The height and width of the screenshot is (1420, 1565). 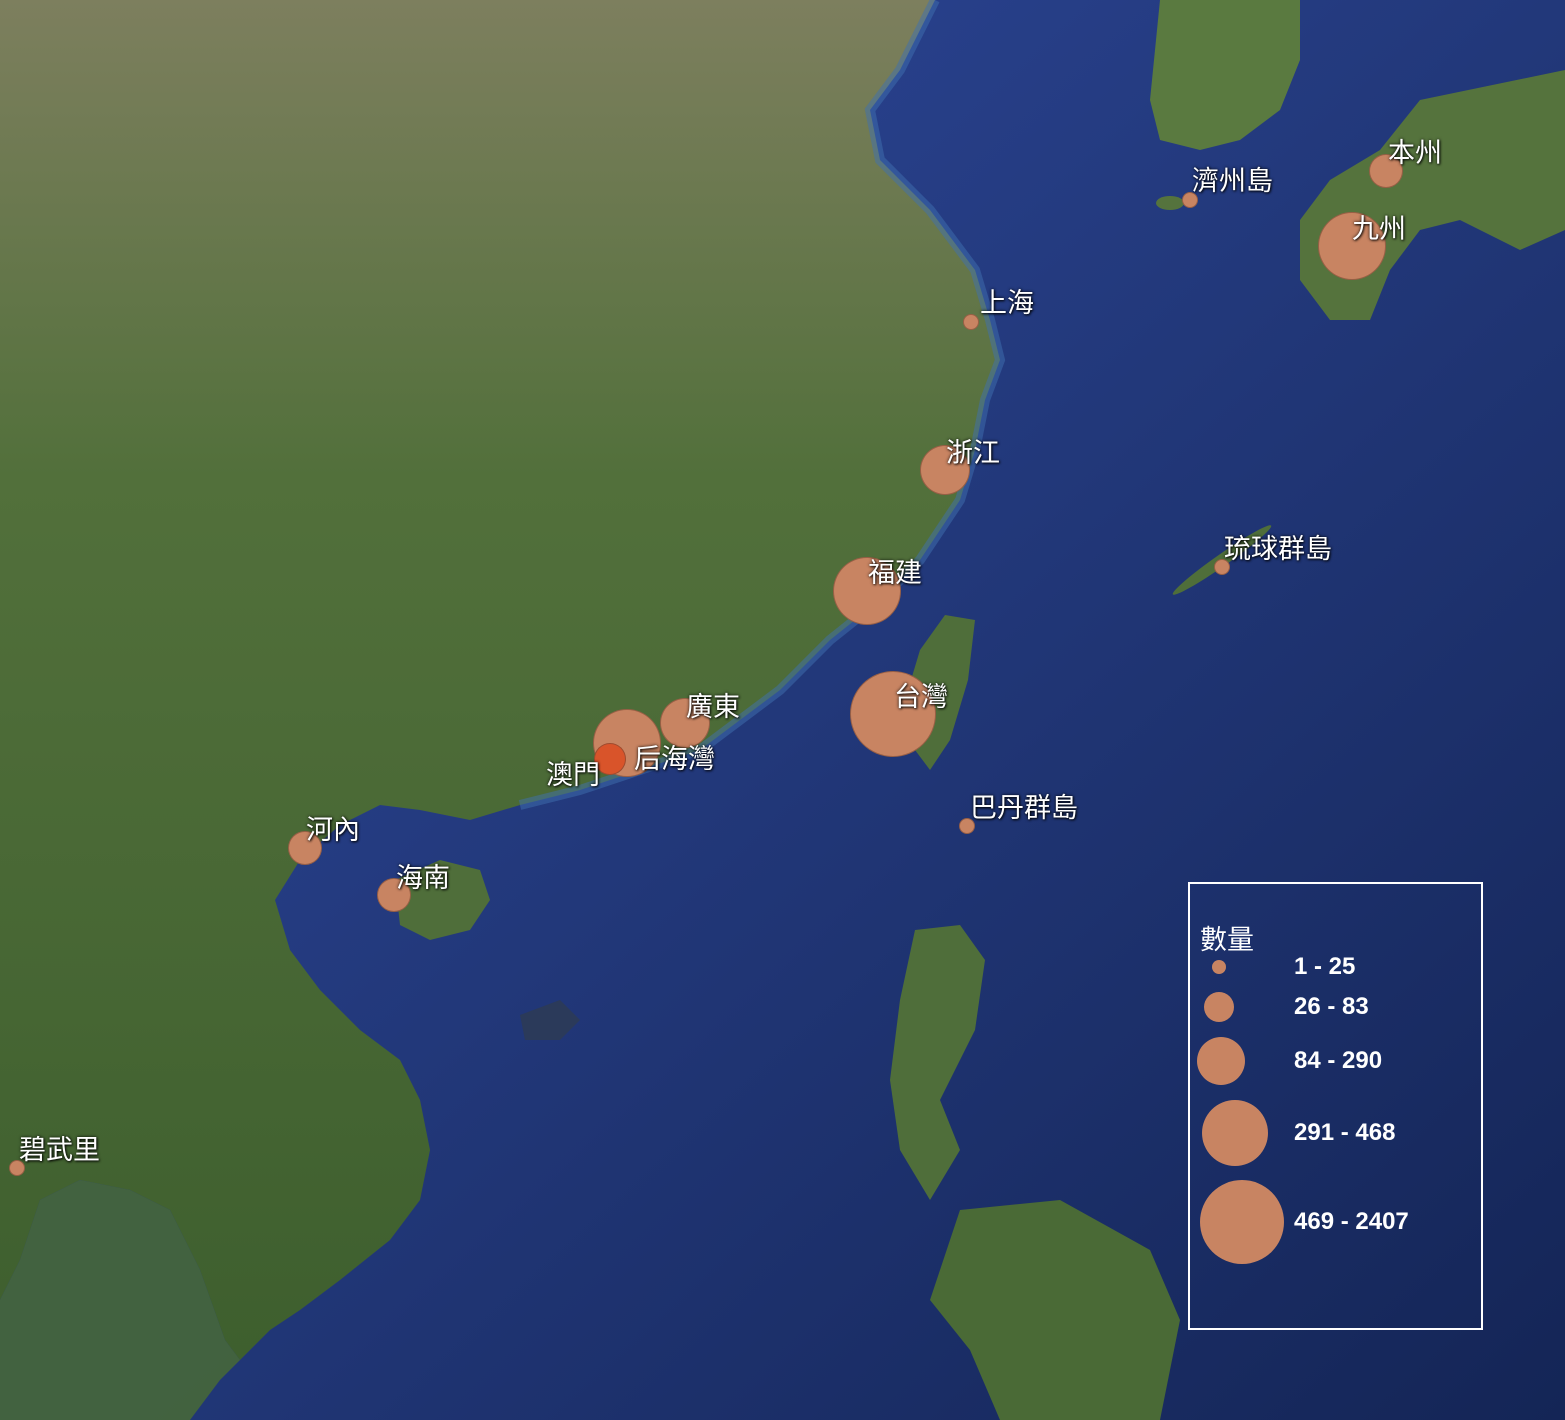 What do you see at coordinates (1170, 203) in the screenshot?
I see `jeju-island` at bounding box center [1170, 203].